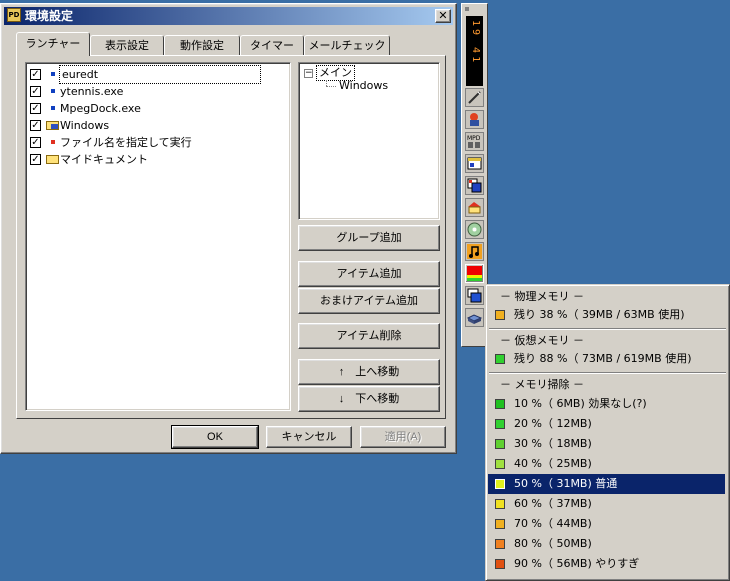 The height and width of the screenshot is (581, 730). I want to click on item-label: ytennis.exe, so click(92, 91).